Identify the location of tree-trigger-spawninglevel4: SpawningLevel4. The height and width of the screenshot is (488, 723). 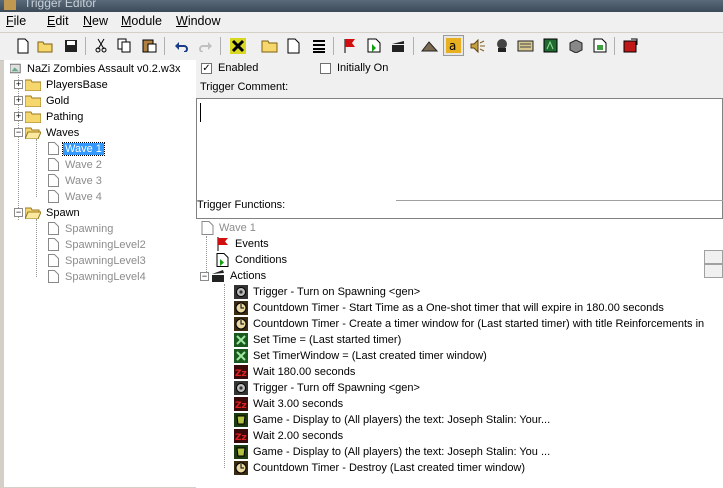
(98, 276).